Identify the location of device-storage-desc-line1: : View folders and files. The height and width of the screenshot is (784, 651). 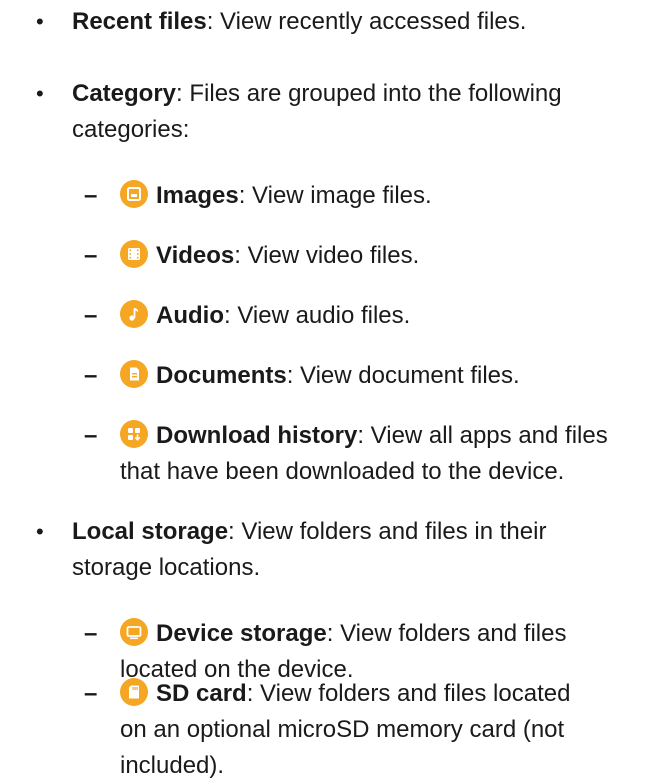
(446, 633).